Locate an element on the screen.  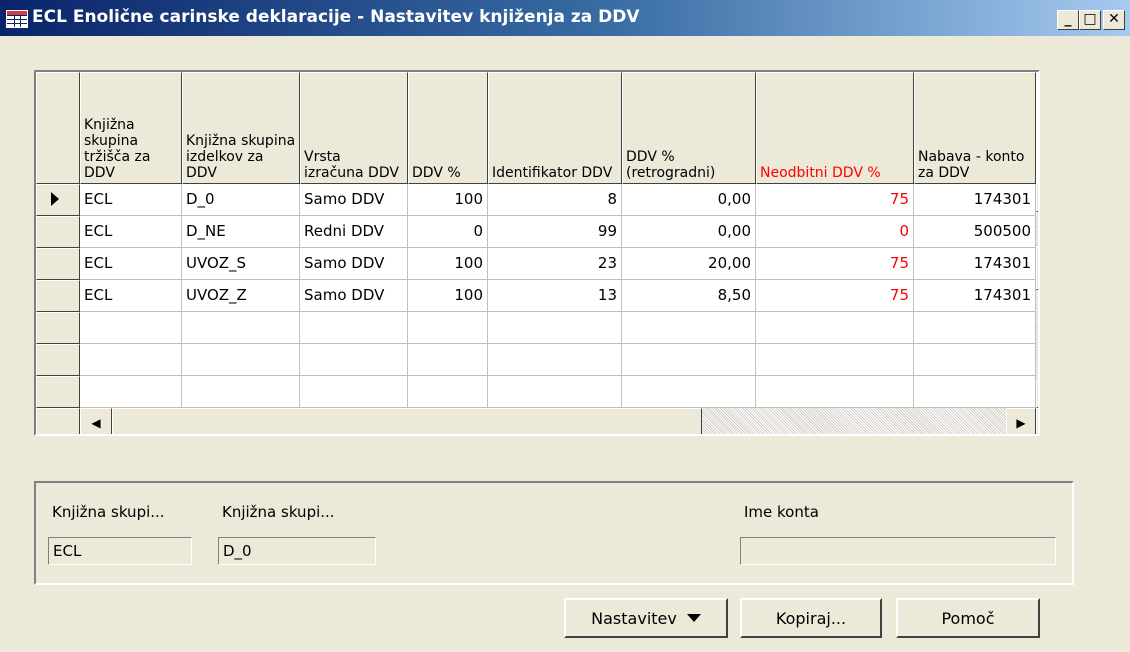
grid-cell: 500500 is located at coordinates (975, 232).